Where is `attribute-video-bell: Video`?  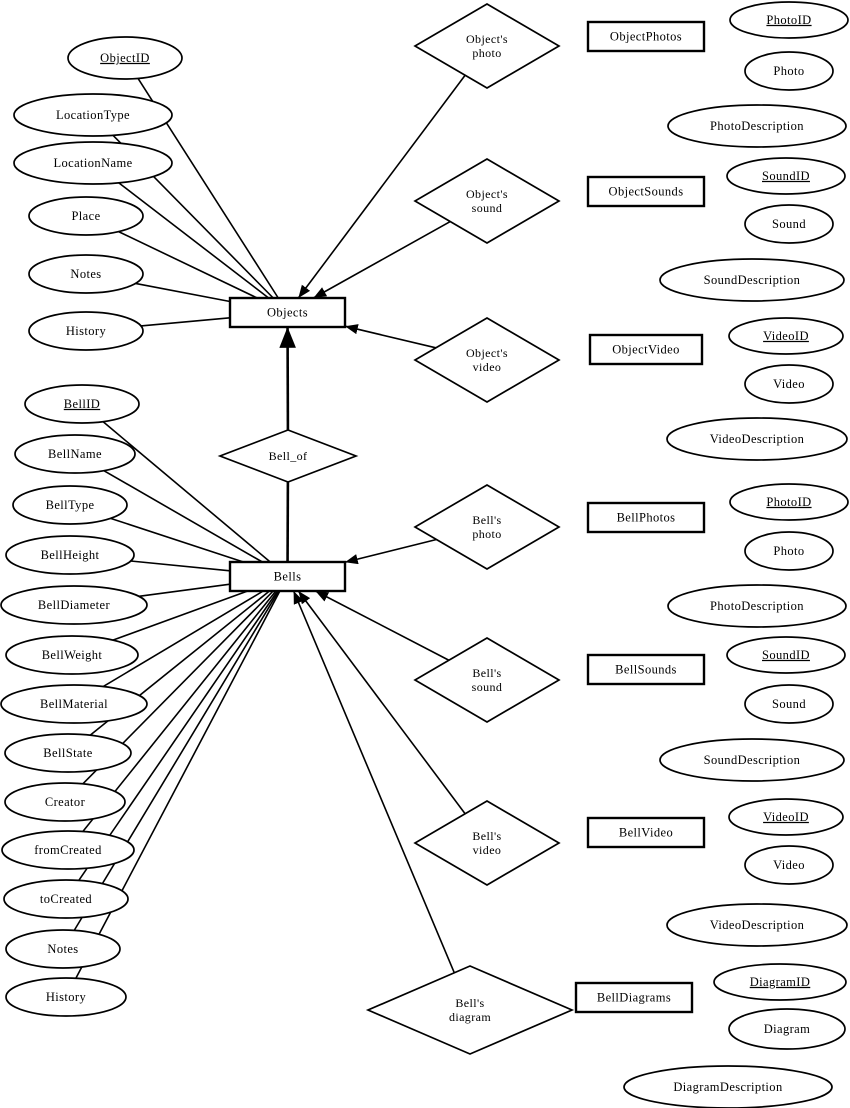
attribute-video-bell: Video is located at coordinates (789, 865).